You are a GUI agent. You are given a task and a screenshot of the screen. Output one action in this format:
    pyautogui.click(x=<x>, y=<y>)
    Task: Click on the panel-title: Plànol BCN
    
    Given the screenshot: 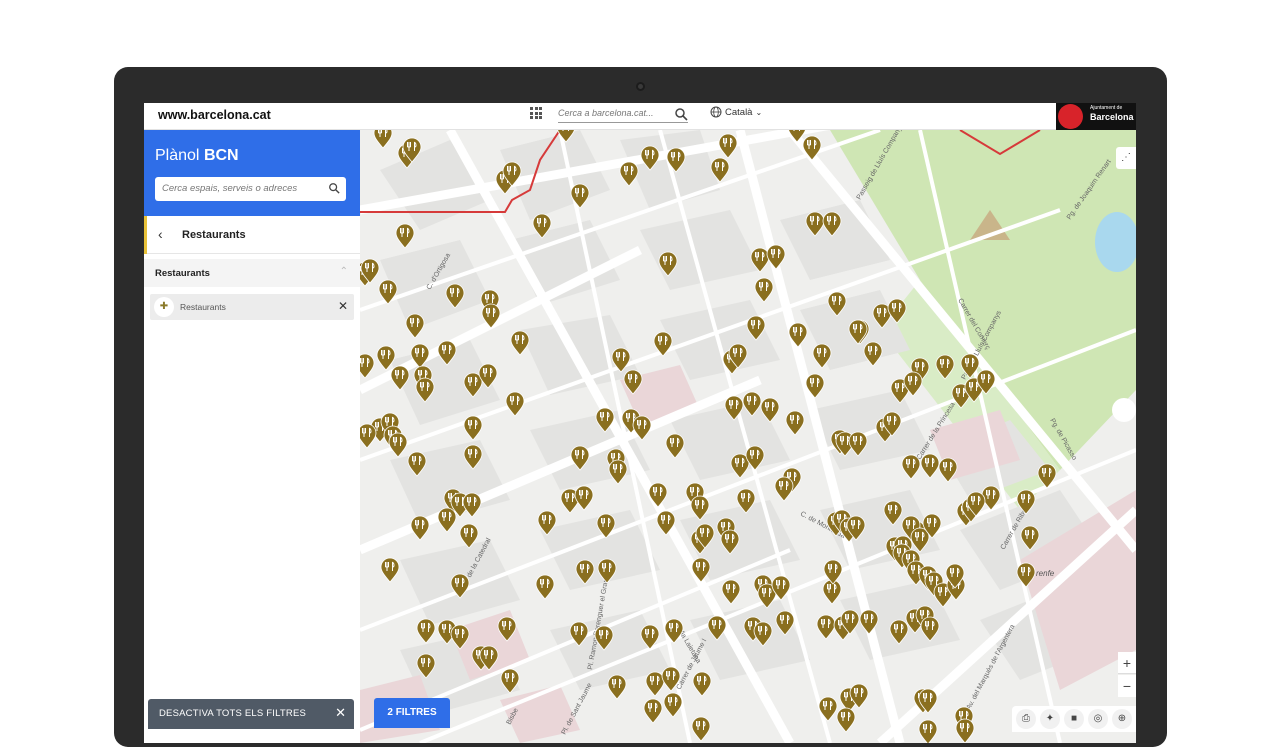 What is the action you would take?
    pyautogui.click(x=197, y=156)
    